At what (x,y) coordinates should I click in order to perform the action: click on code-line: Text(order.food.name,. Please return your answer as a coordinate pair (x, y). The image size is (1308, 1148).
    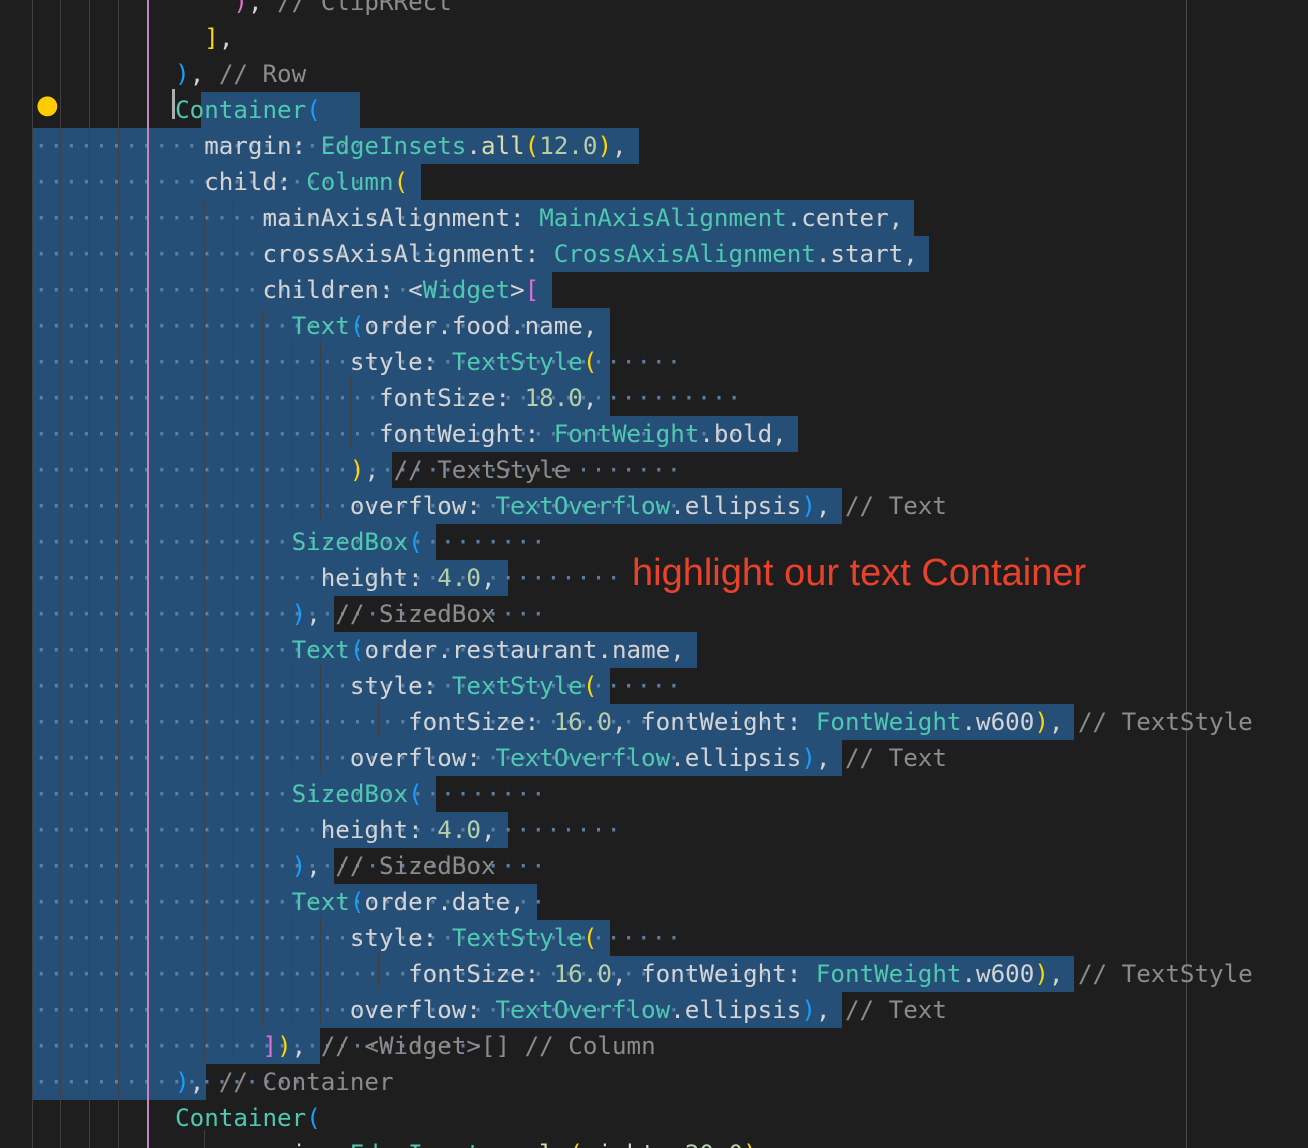
    Looking at the image, I should click on (372, 326).